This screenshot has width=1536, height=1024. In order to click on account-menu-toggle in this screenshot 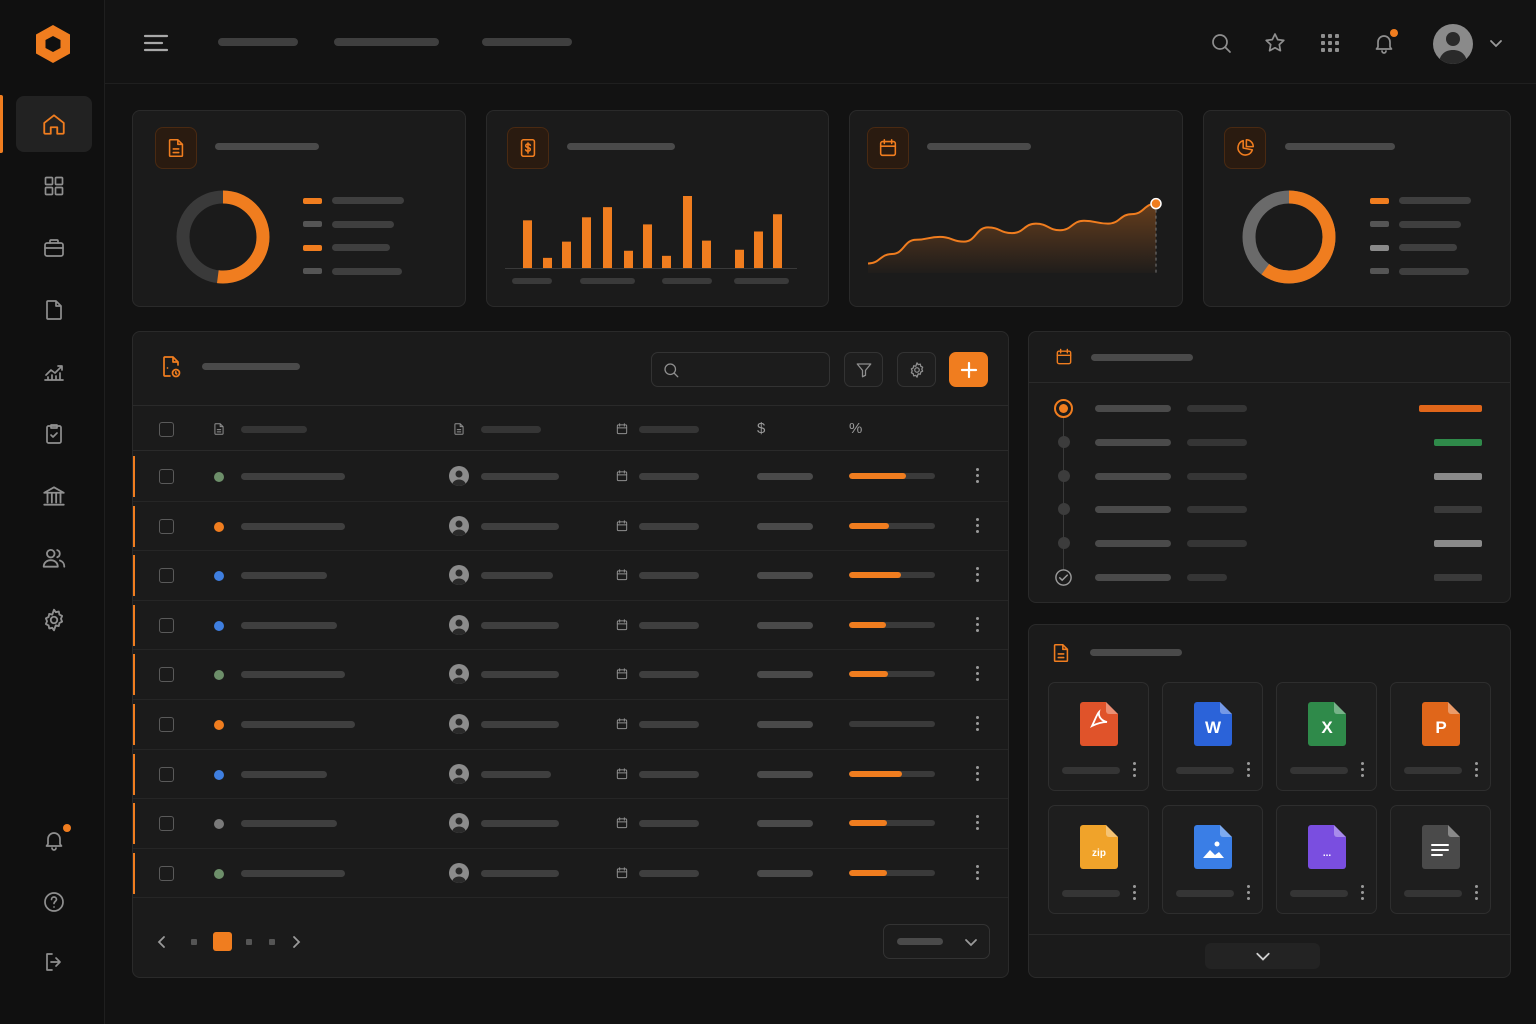, I will do `click(1496, 43)`.